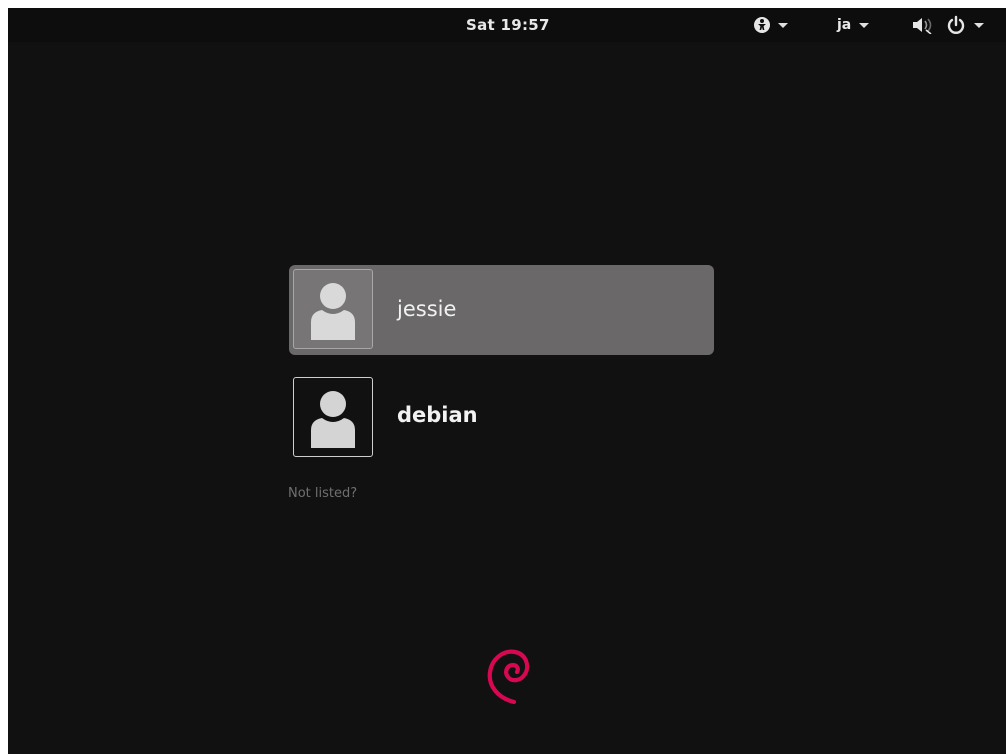  Describe the element at coordinates (501, 310) in the screenshot. I see `user-item-jessie: jessie` at that location.